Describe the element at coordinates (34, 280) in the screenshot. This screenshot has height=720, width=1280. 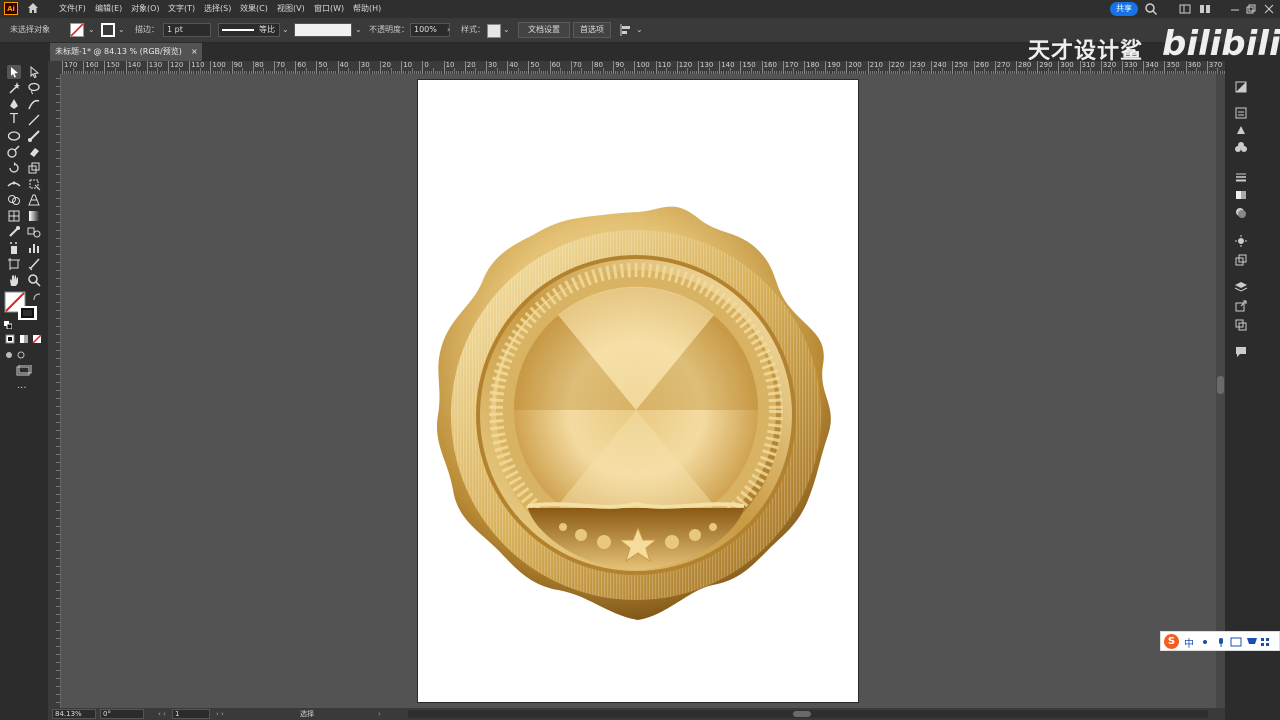
I see `zoom-tool-icon` at that location.